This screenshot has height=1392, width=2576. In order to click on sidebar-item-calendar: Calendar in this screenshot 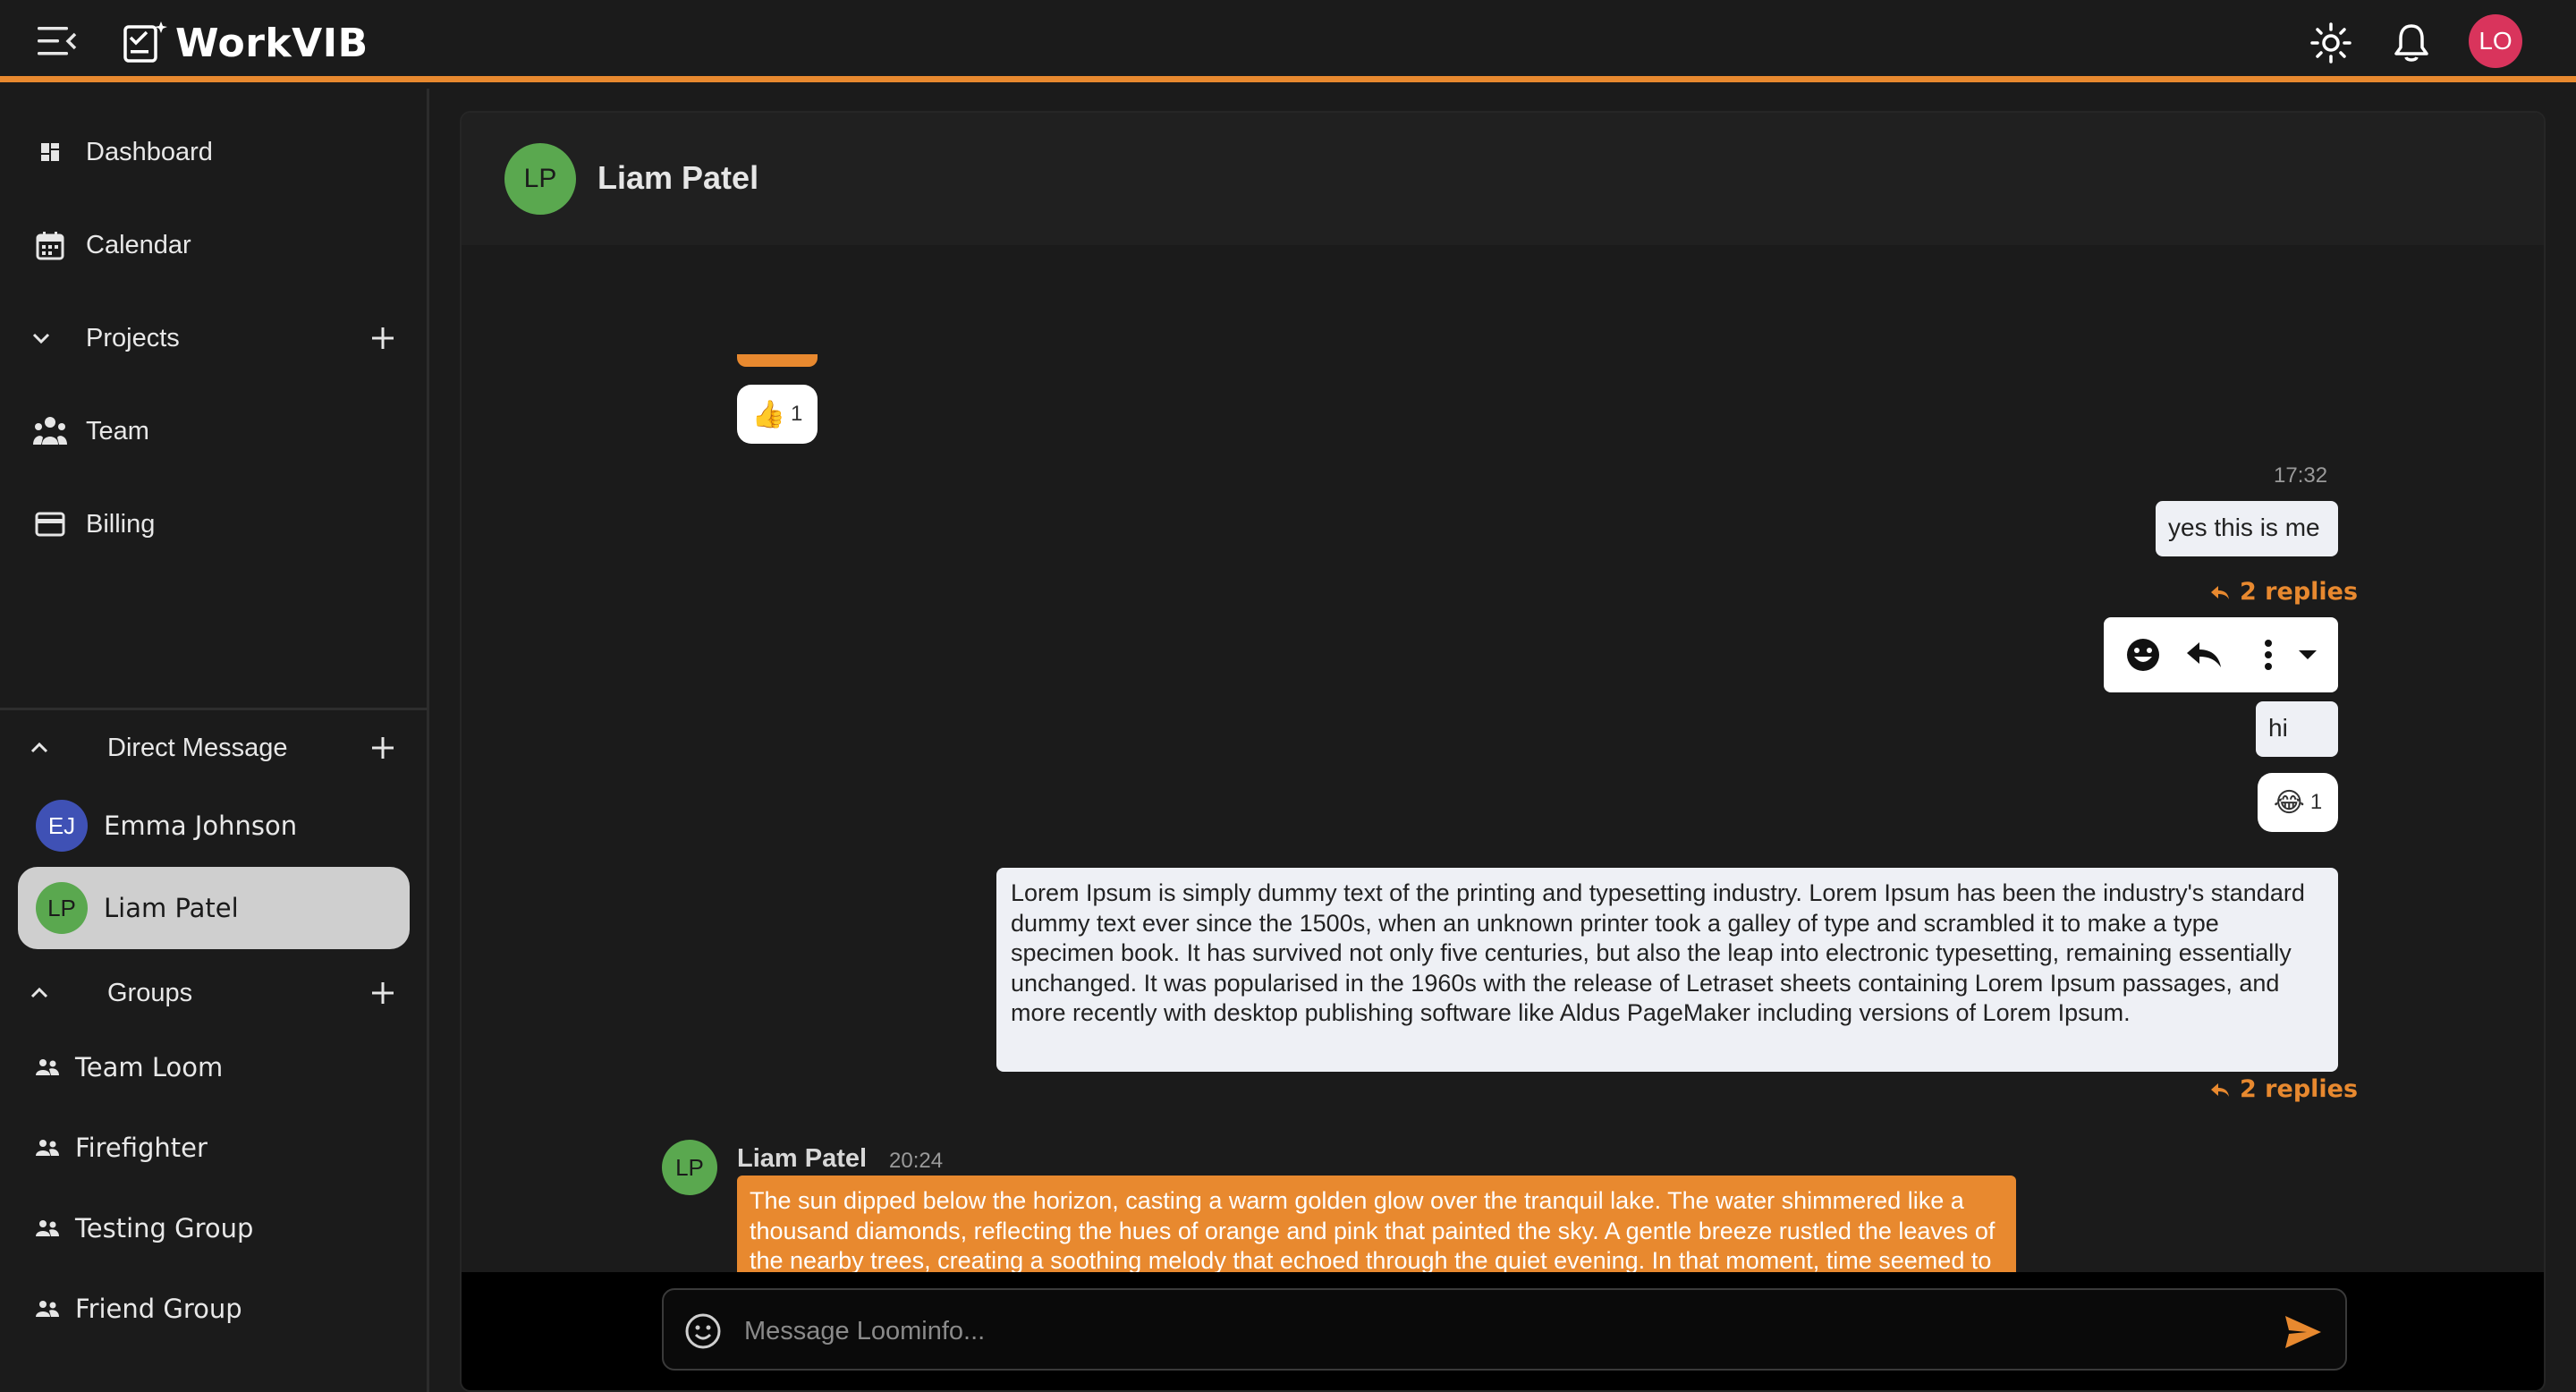, I will do `click(214, 245)`.